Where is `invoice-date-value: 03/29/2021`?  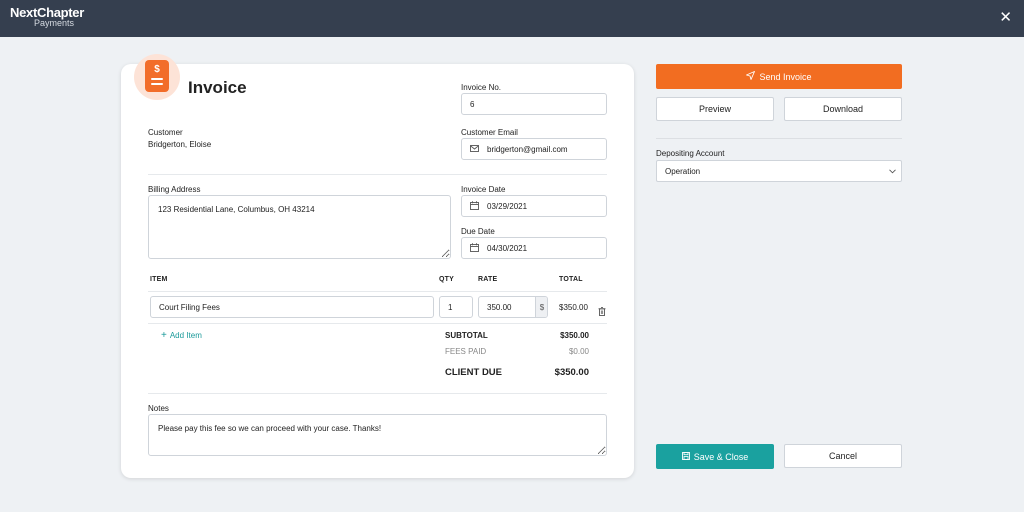 invoice-date-value: 03/29/2021 is located at coordinates (507, 206).